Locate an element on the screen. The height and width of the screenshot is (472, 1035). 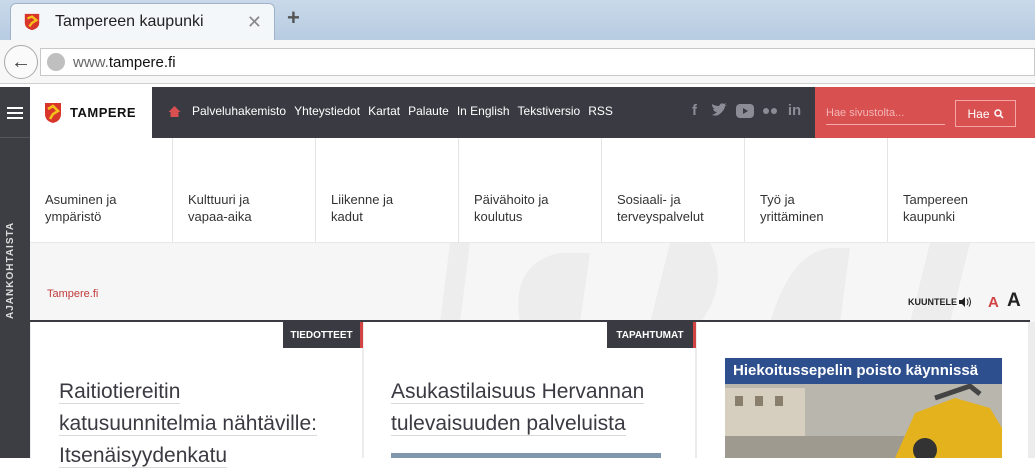
nav-link-kartat: Kartat is located at coordinates (384, 111).